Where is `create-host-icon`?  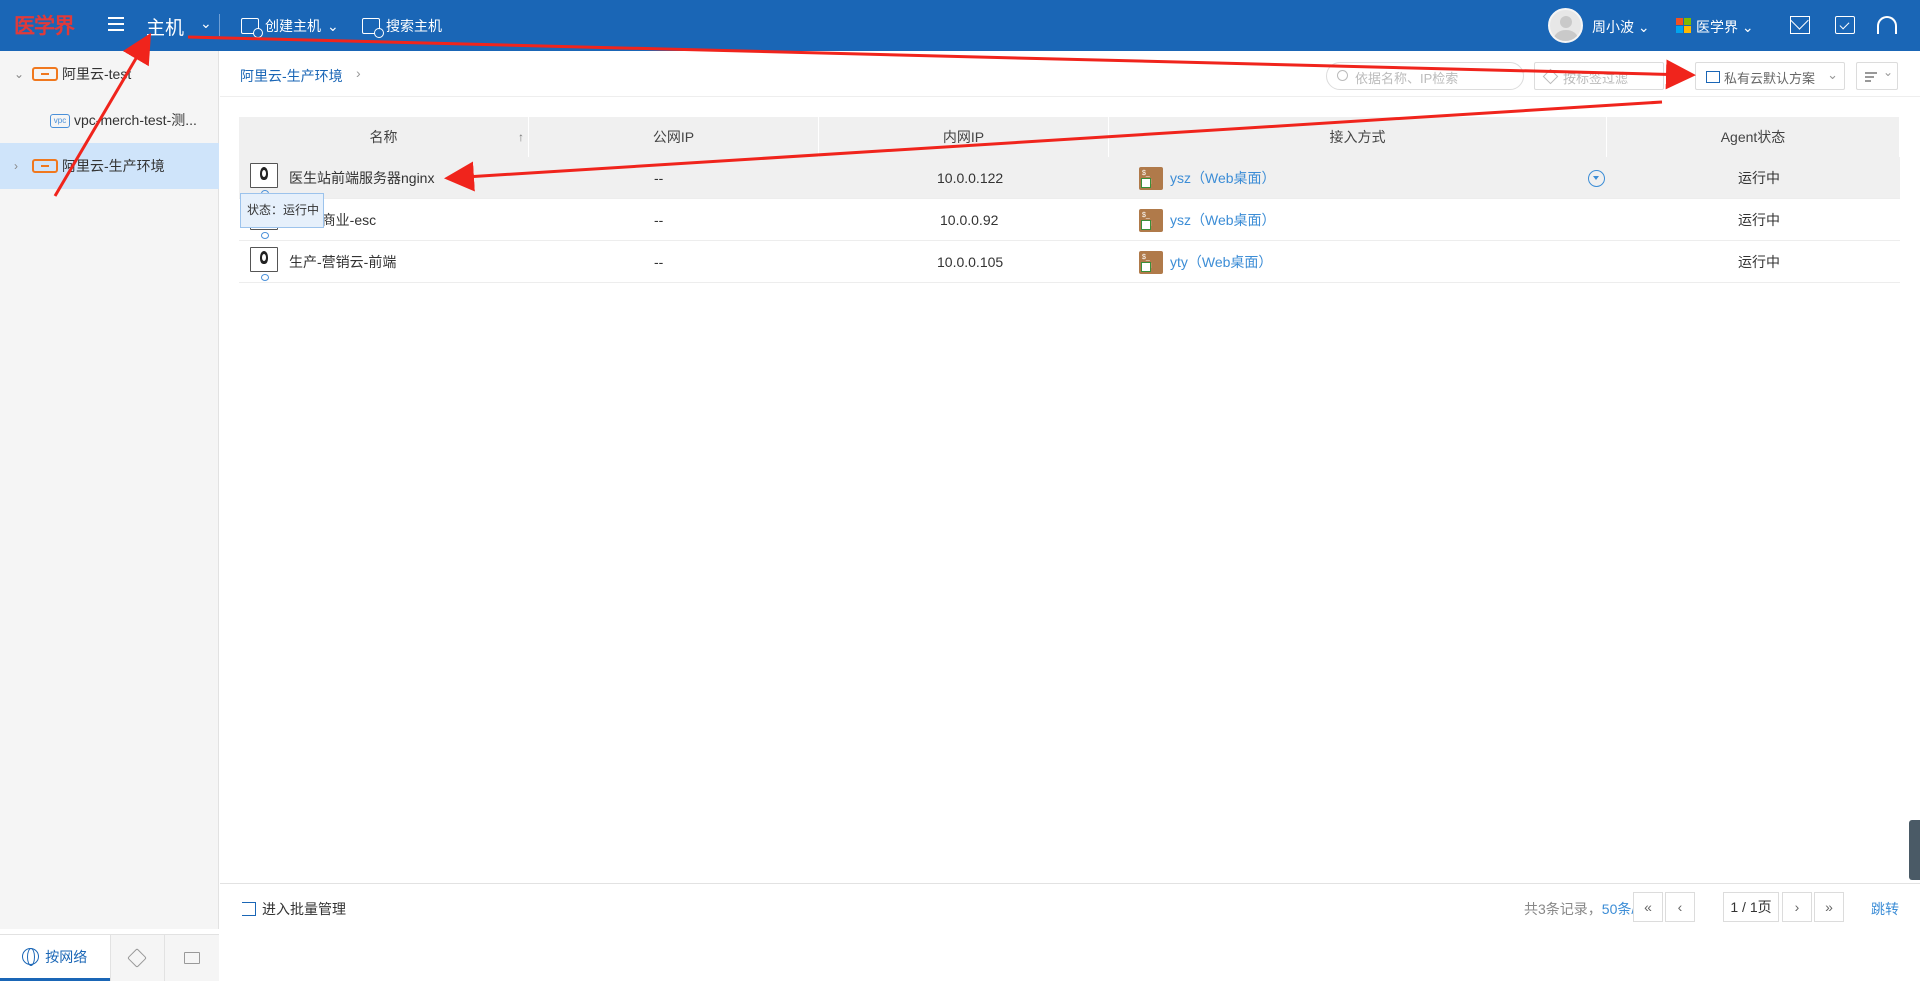
create-host-icon is located at coordinates (252, 28).